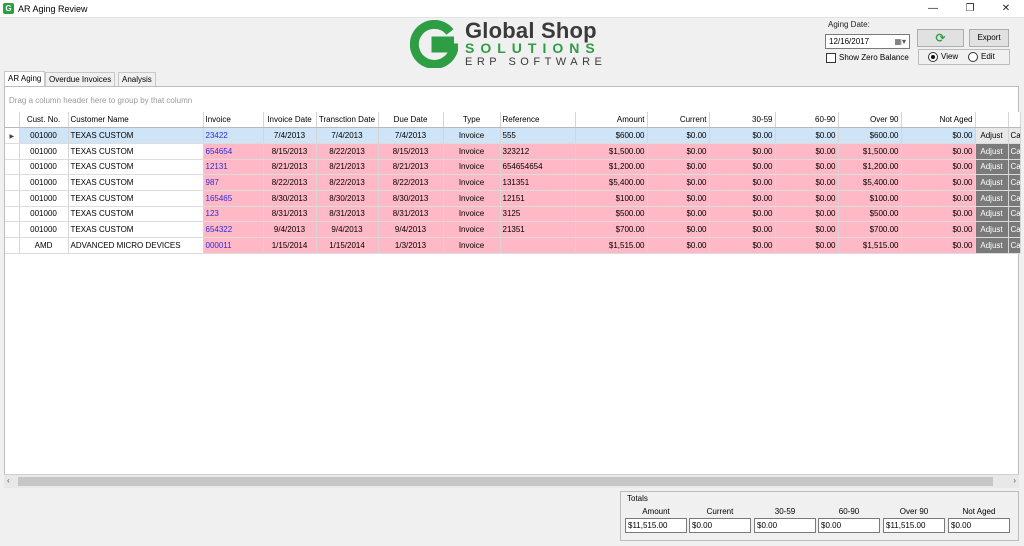  I want to click on cell-invoice-link: 23422, so click(233, 135).